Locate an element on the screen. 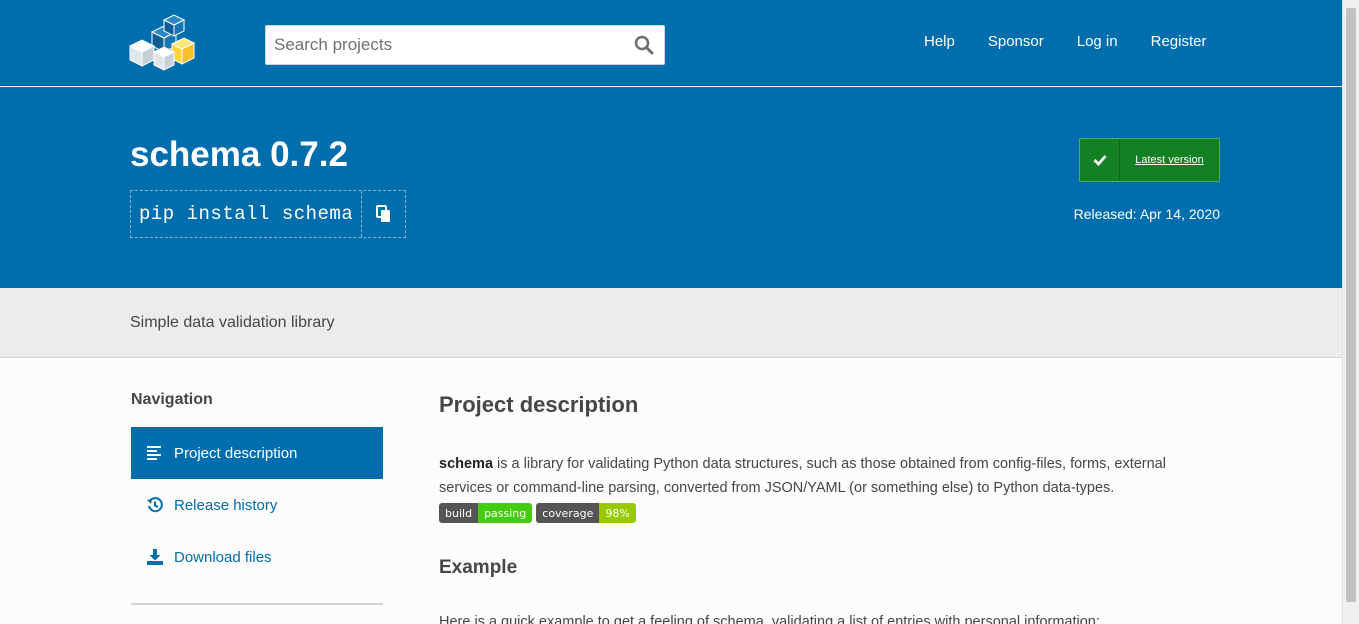 The width and height of the screenshot is (1359, 624). release-date: Released: Apr 14, 2020 is located at coordinates (1146, 214).